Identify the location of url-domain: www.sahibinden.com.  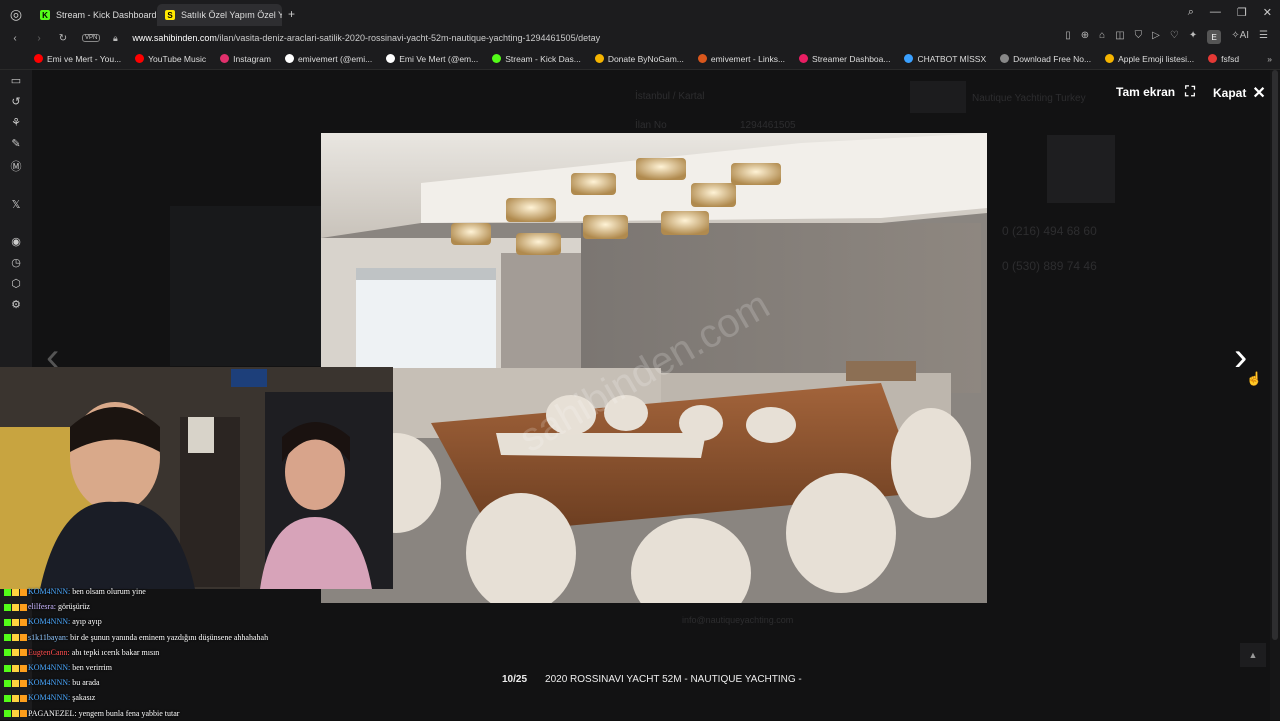
(174, 38).